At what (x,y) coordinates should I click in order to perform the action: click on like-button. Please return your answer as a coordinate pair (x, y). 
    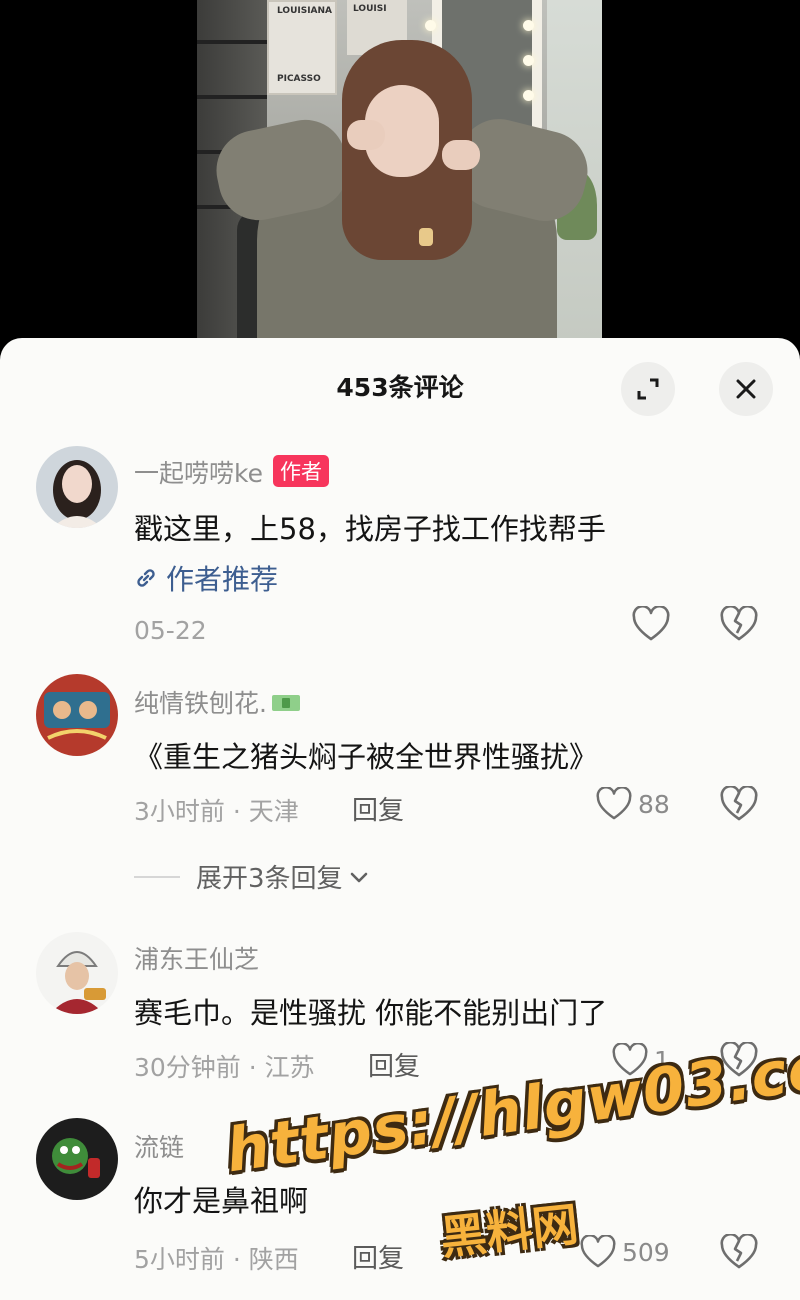
    Looking at the image, I should click on (651, 624).